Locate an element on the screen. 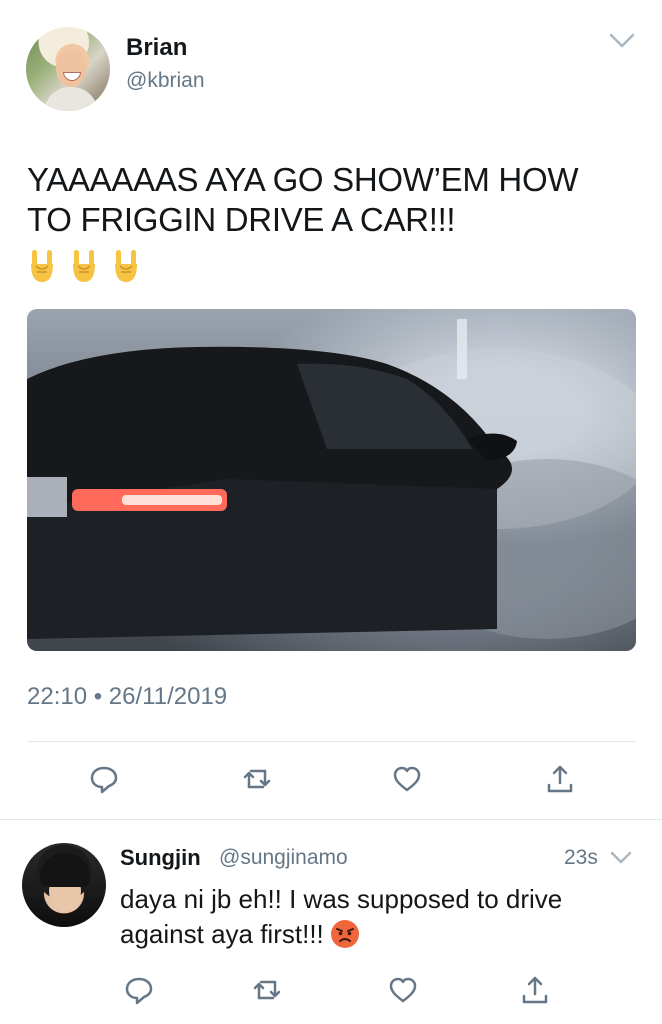 The height and width of the screenshot is (1024, 662). avatar-sungjin is located at coordinates (64, 885).